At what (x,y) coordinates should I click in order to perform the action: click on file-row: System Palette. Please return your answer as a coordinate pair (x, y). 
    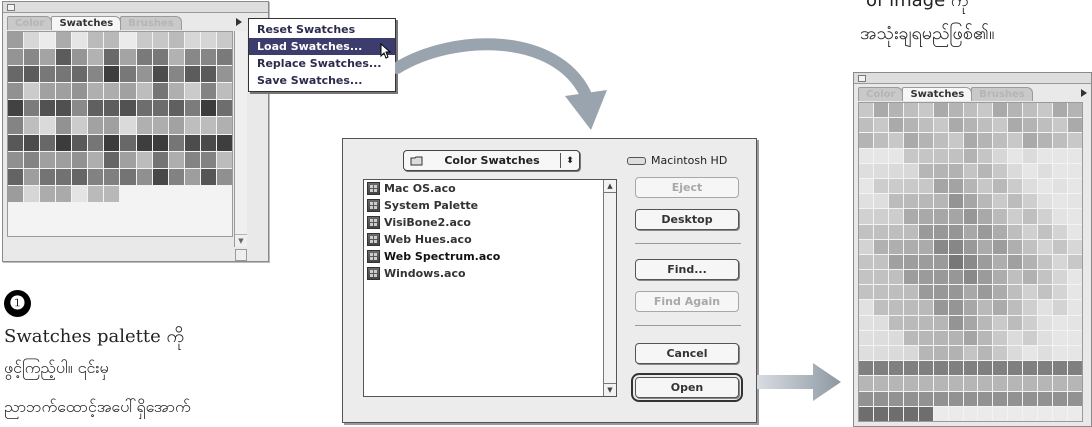
    Looking at the image, I should click on (490, 205).